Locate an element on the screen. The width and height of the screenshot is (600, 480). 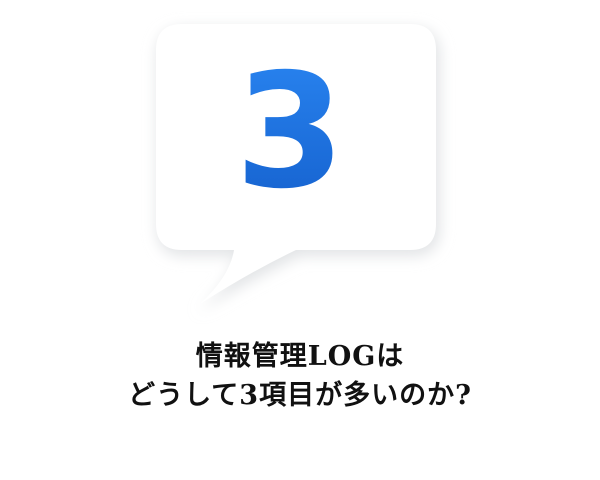
bubble-number: 3 is located at coordinates (290, 132).